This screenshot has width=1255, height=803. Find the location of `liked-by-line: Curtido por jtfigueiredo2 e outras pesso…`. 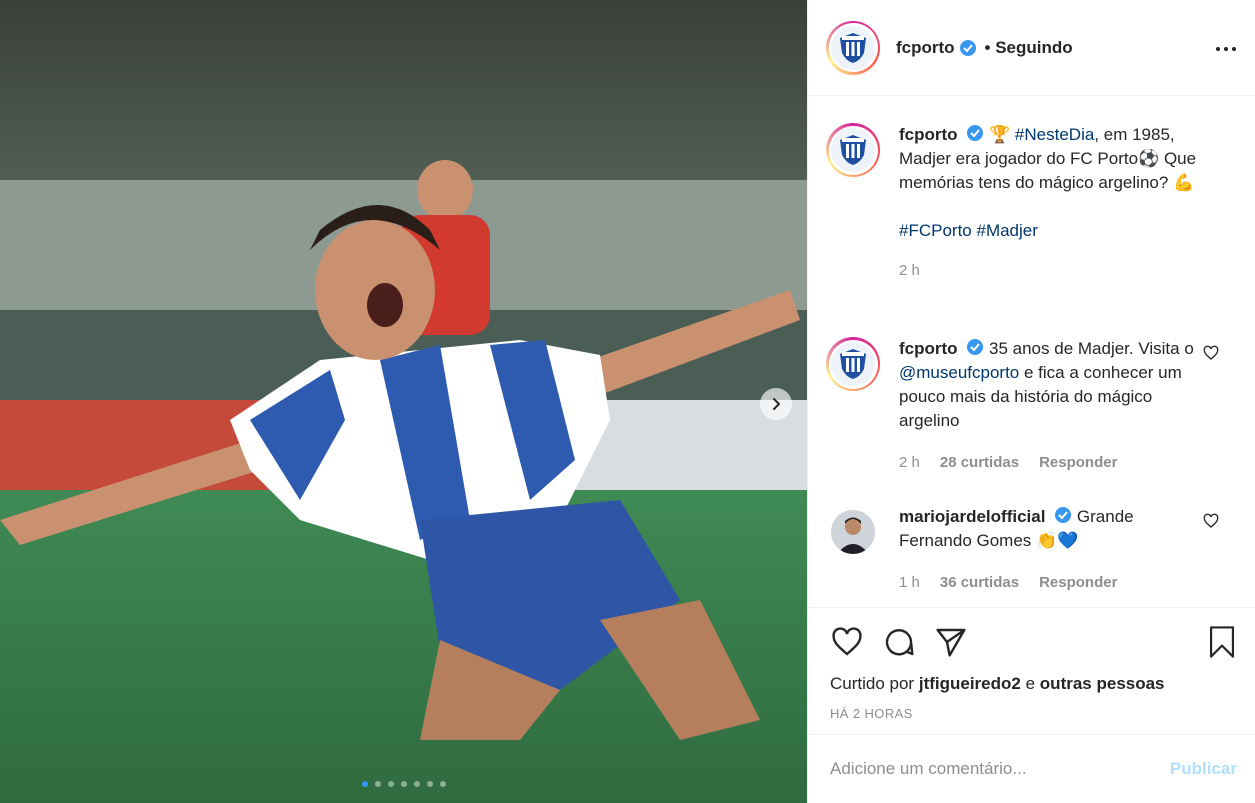

liked-by-line: Curtido por jtfigueiredo2 e outras pesso… is located at coordinates (1033, 684).